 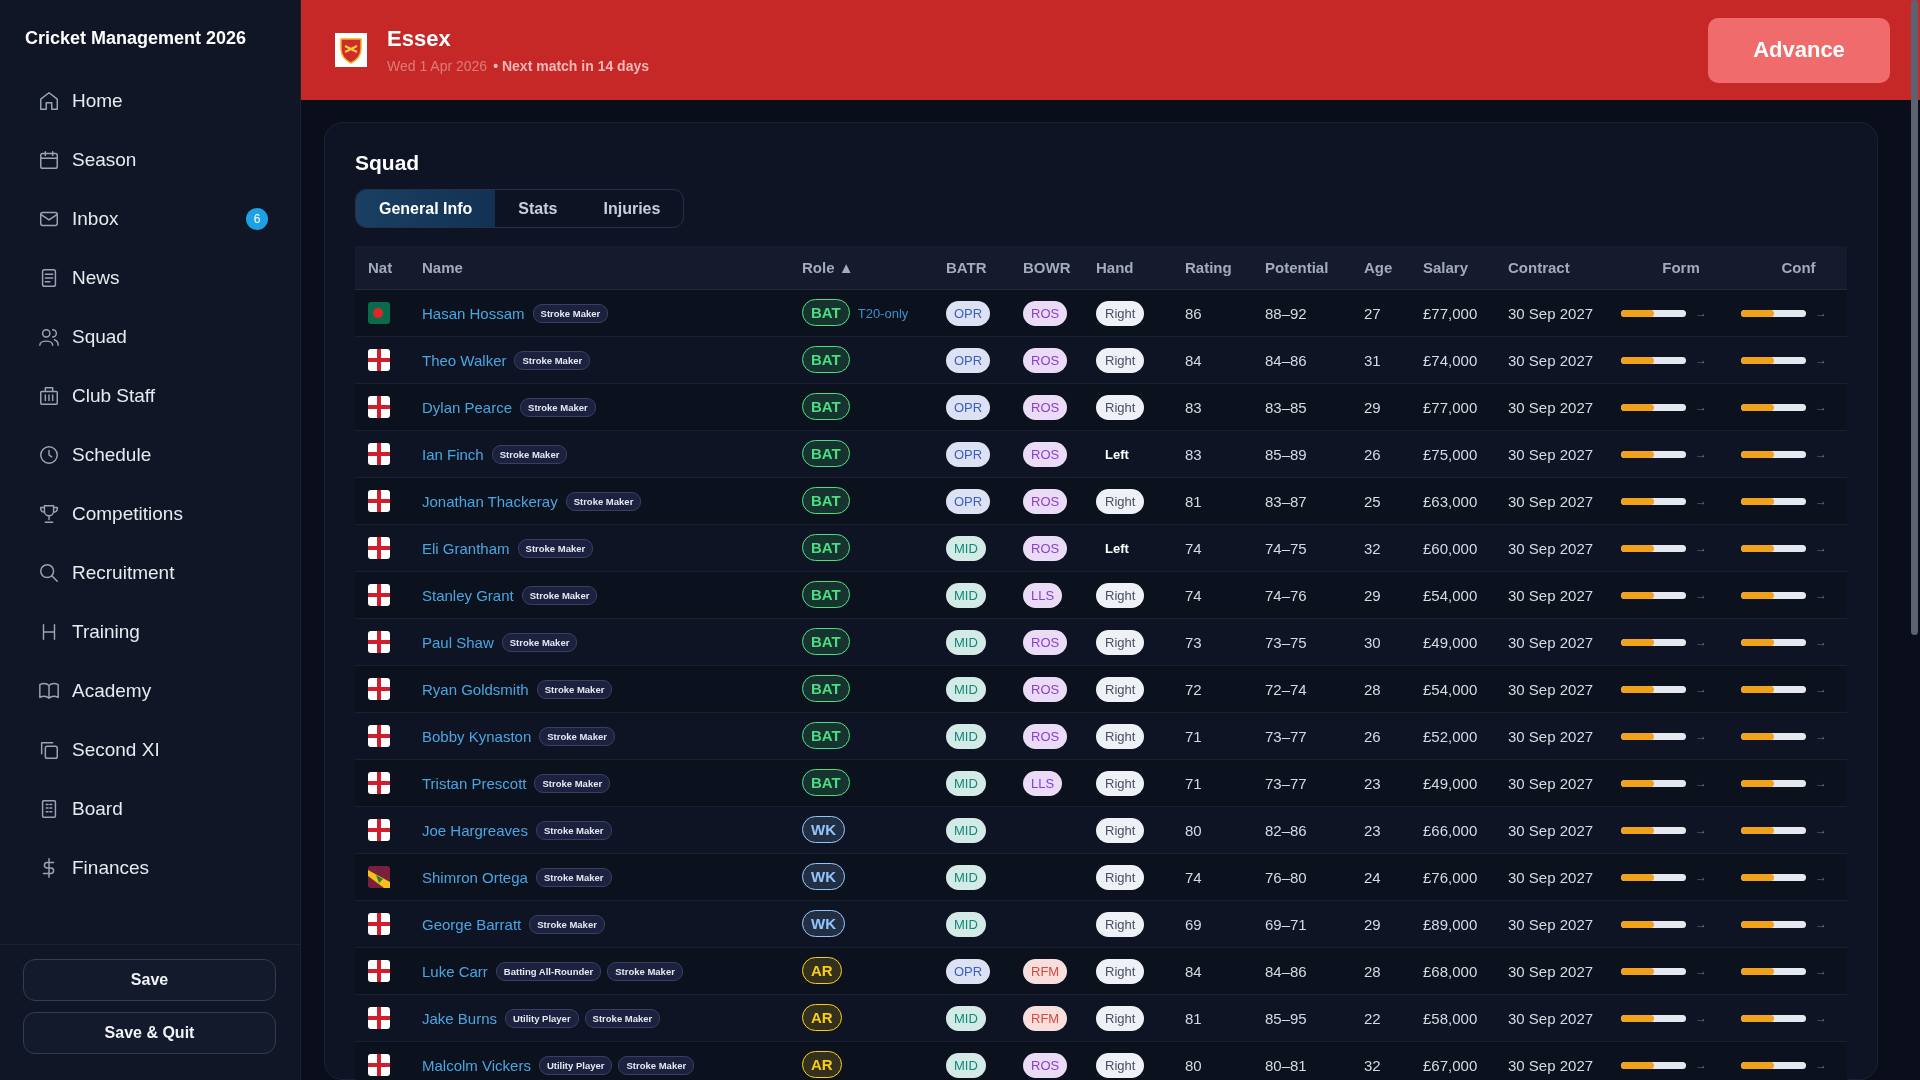 What do you see at coordinates (1286, 689) in the screenshot?
I see `table-cell-text: 72–74` at bounding box center [1286, 689].